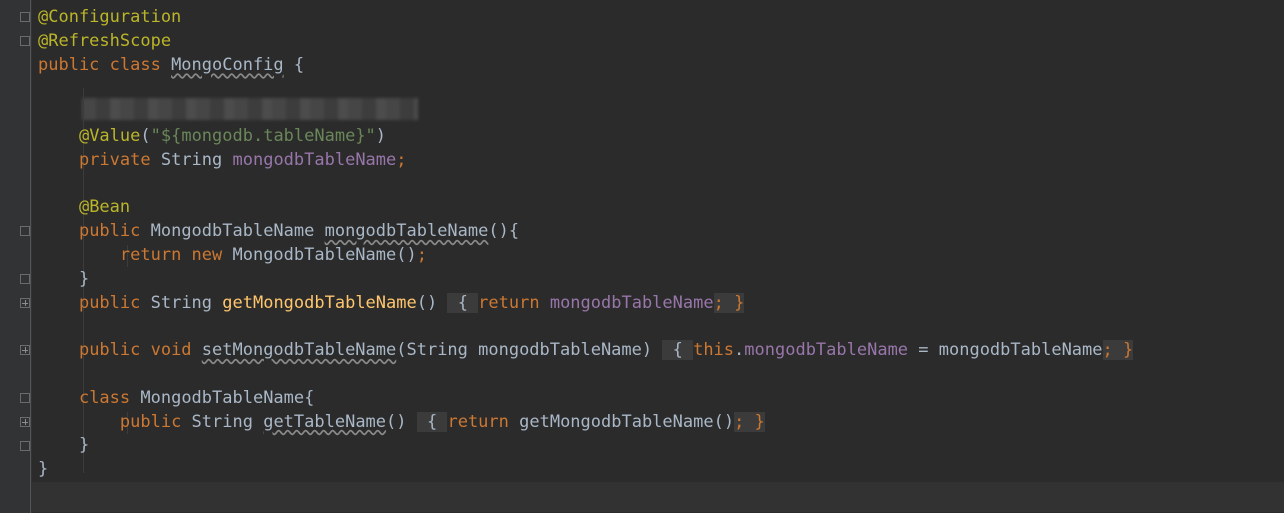 This screenshot has width=1284, height=513. Describe the element at coordinates (109, 397) in the screenshot. I see `code-token: class` at that location.